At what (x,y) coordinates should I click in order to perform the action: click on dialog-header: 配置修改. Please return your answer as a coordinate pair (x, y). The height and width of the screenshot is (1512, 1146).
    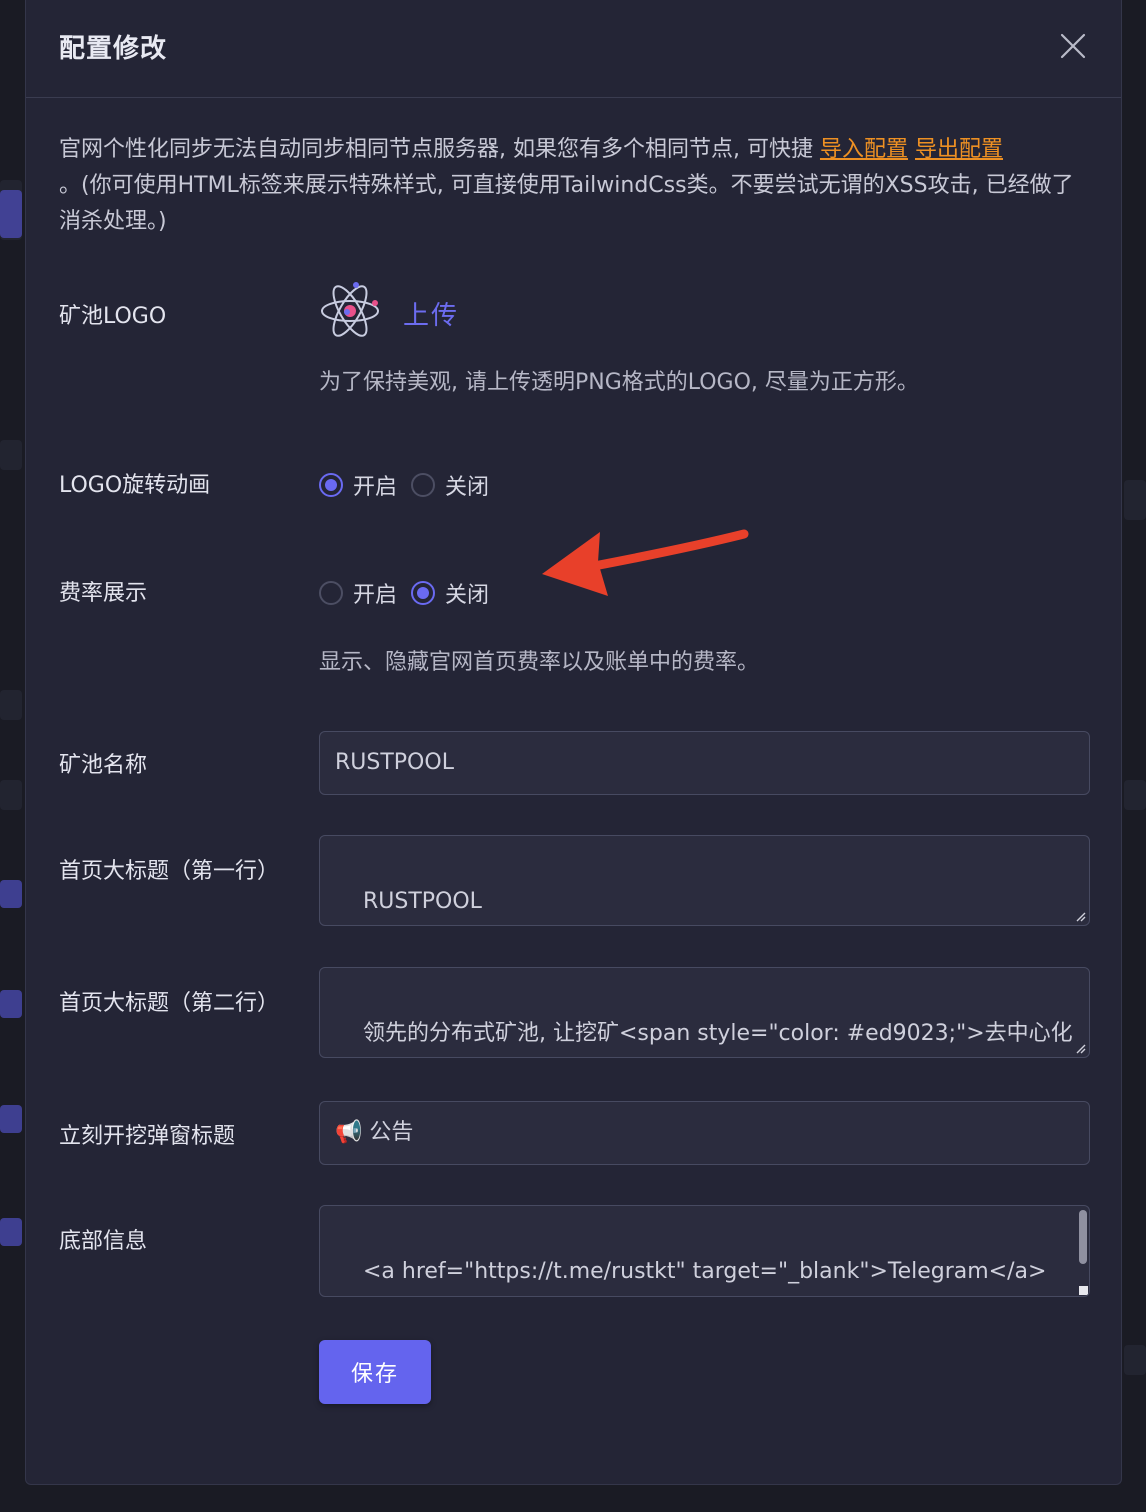
    Looking at the image, I should click on (573, 49).